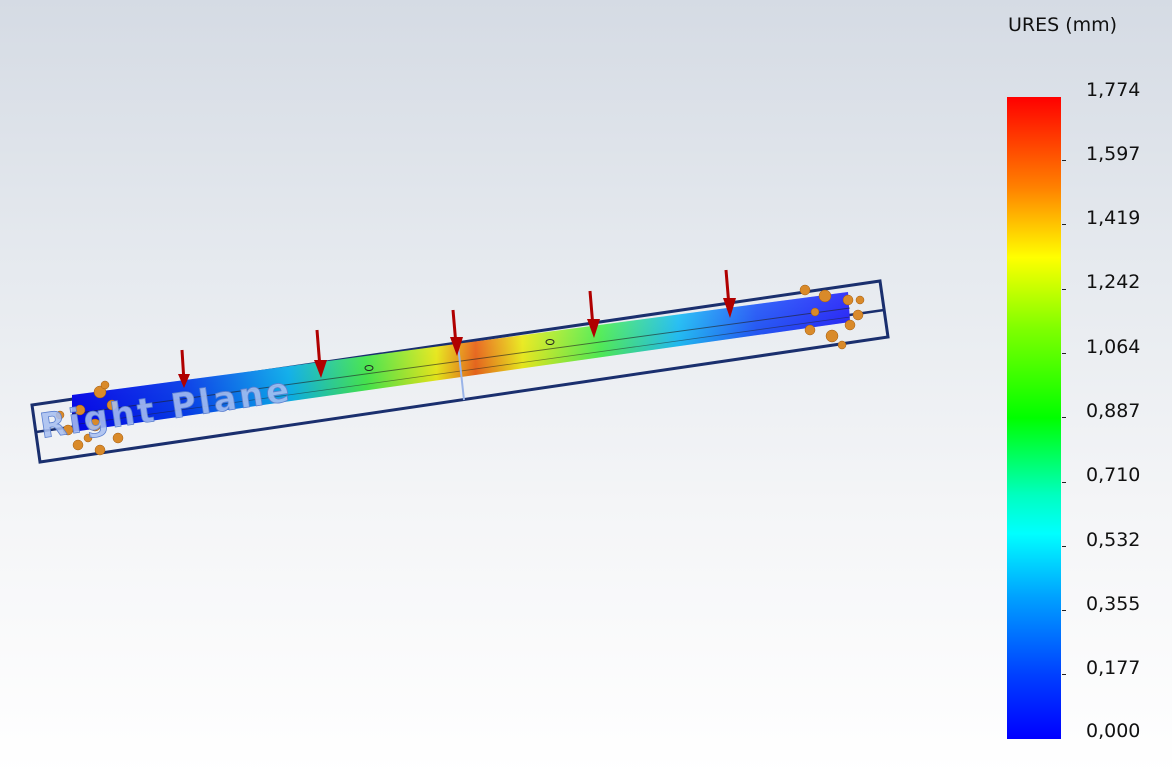 This screenshot has height=776, width=1172. I want to click on legend-tick-label: 1,242, so click(1113, 282).